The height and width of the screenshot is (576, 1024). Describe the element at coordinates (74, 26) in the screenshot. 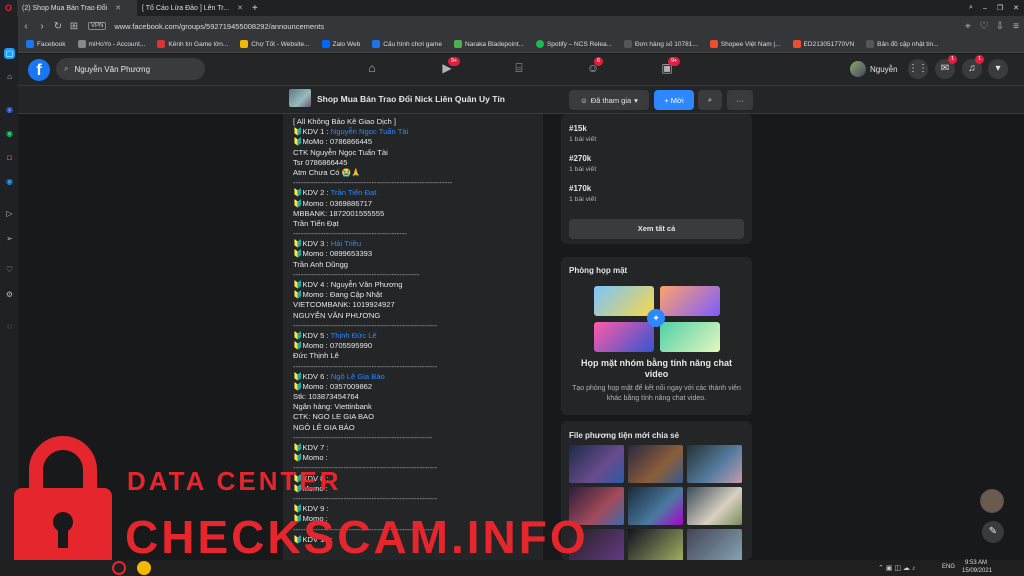

I see `grid-icon: ⊞` at that location.